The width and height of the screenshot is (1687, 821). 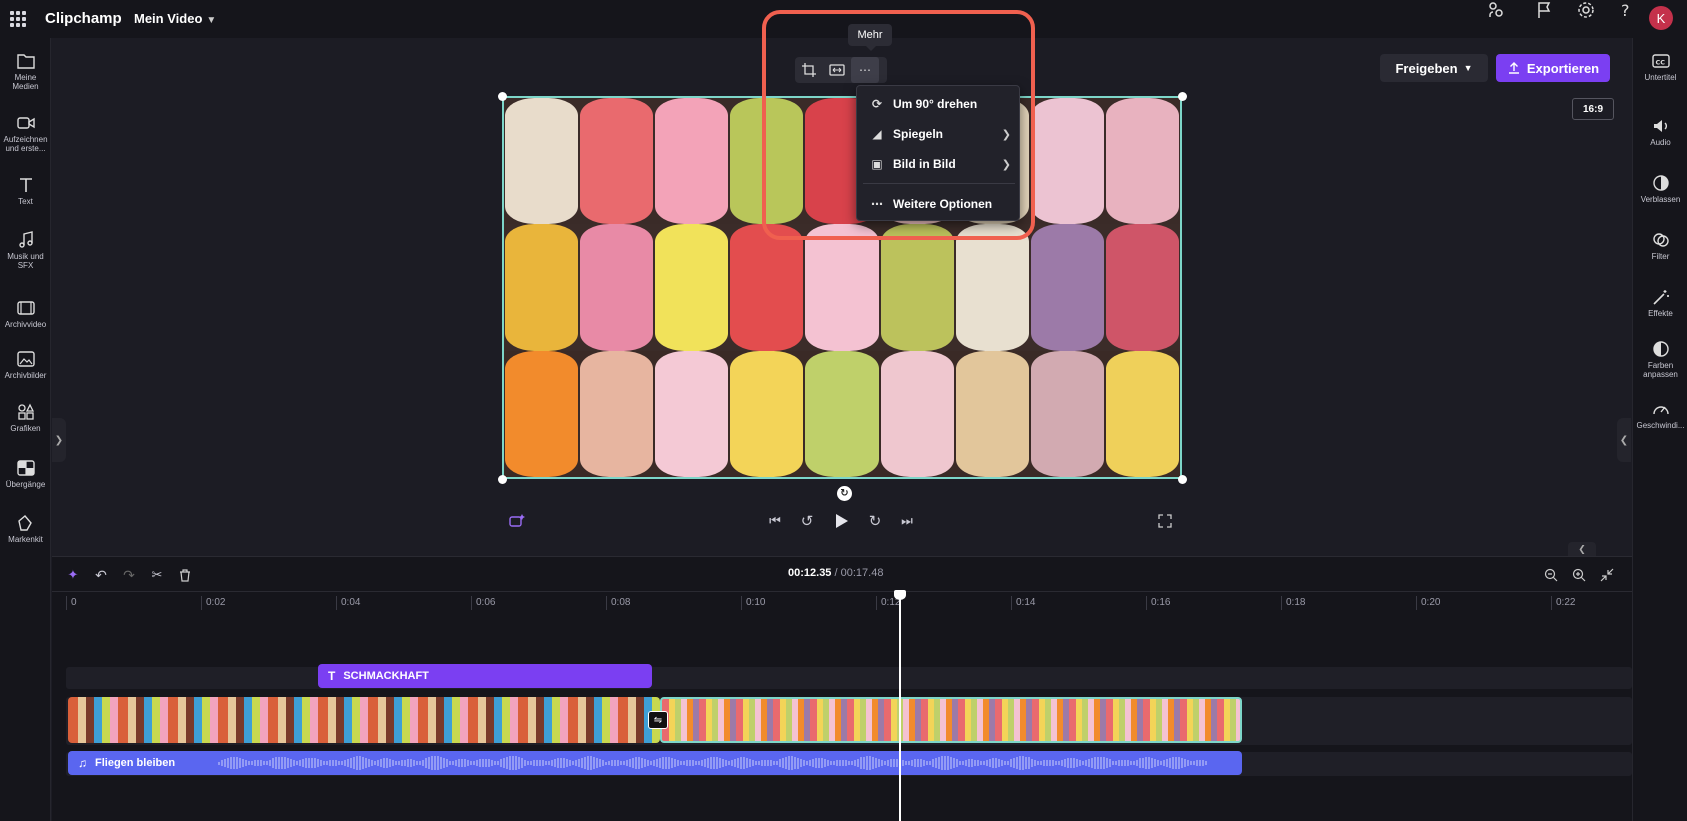 I want to click on sidebar-item-text: Text, so click(x=25, y=191).